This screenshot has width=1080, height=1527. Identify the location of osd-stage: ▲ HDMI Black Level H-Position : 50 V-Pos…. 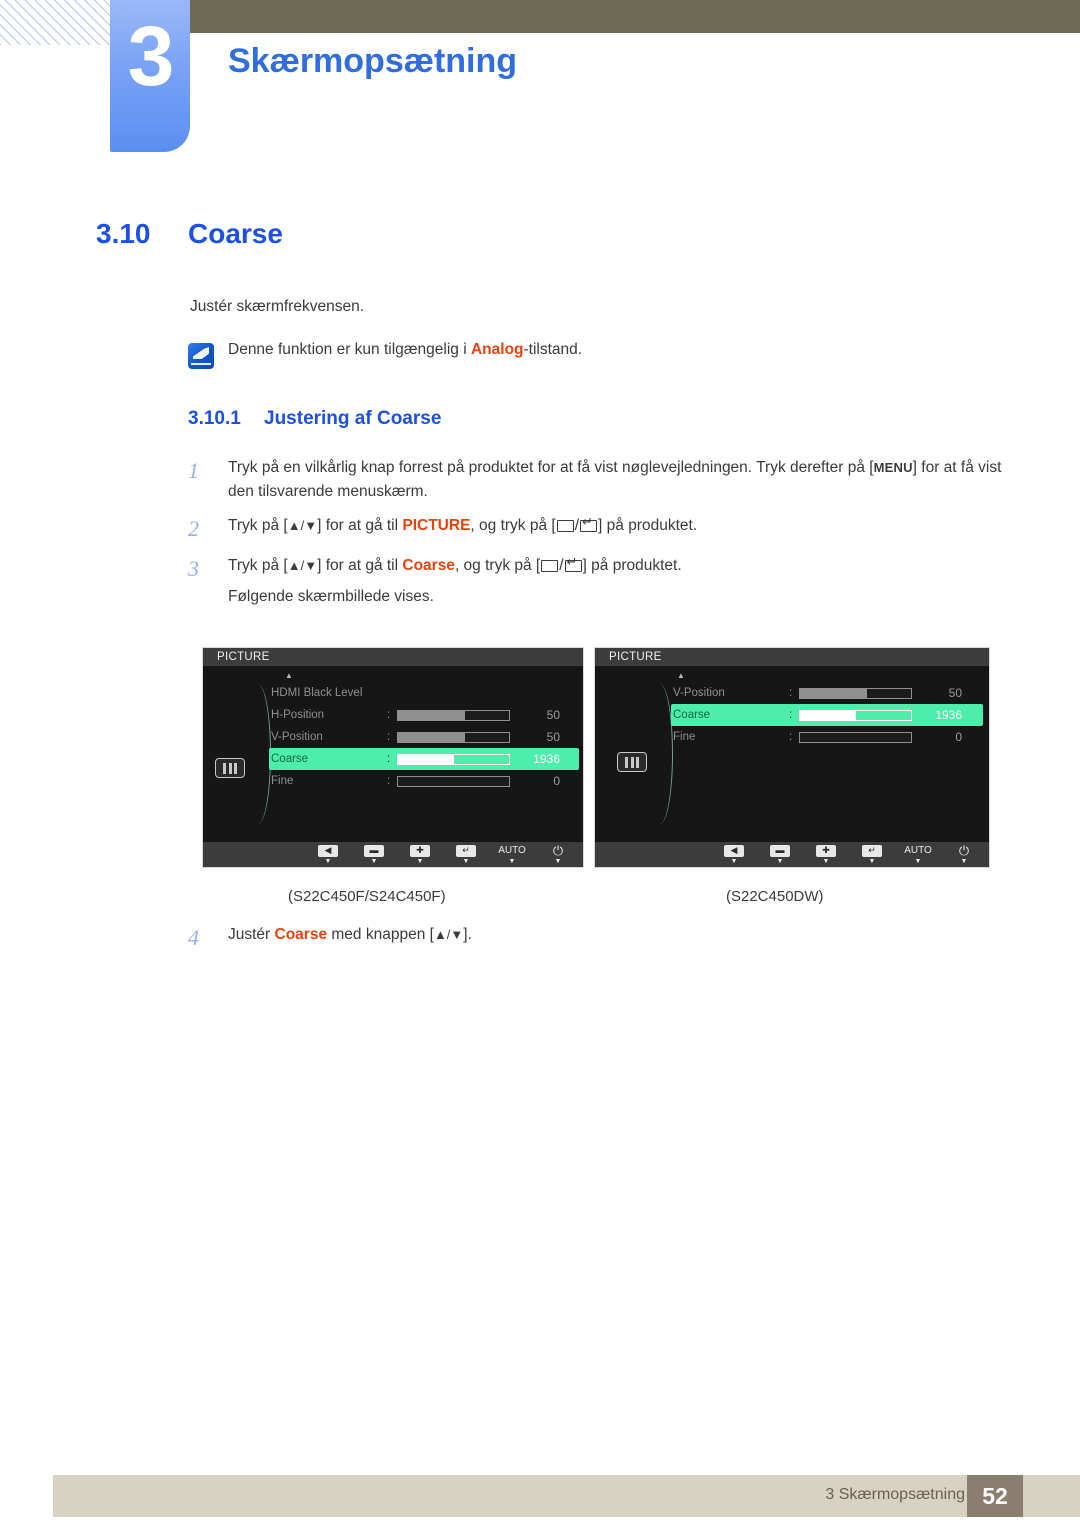
(393, 754).